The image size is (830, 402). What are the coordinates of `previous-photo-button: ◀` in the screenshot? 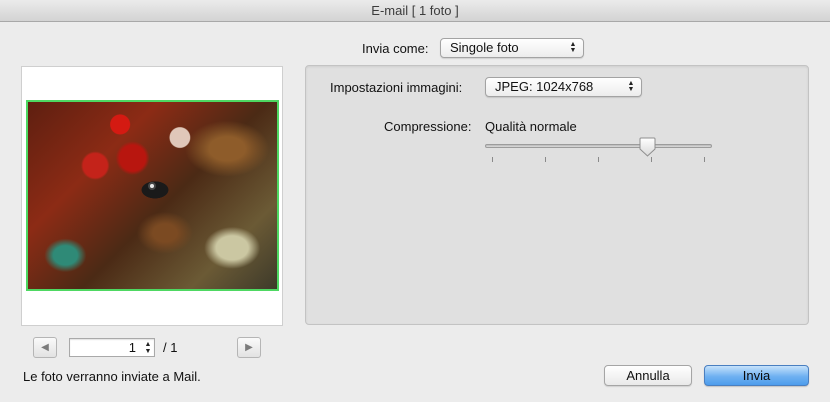 It's located at (45, 347).